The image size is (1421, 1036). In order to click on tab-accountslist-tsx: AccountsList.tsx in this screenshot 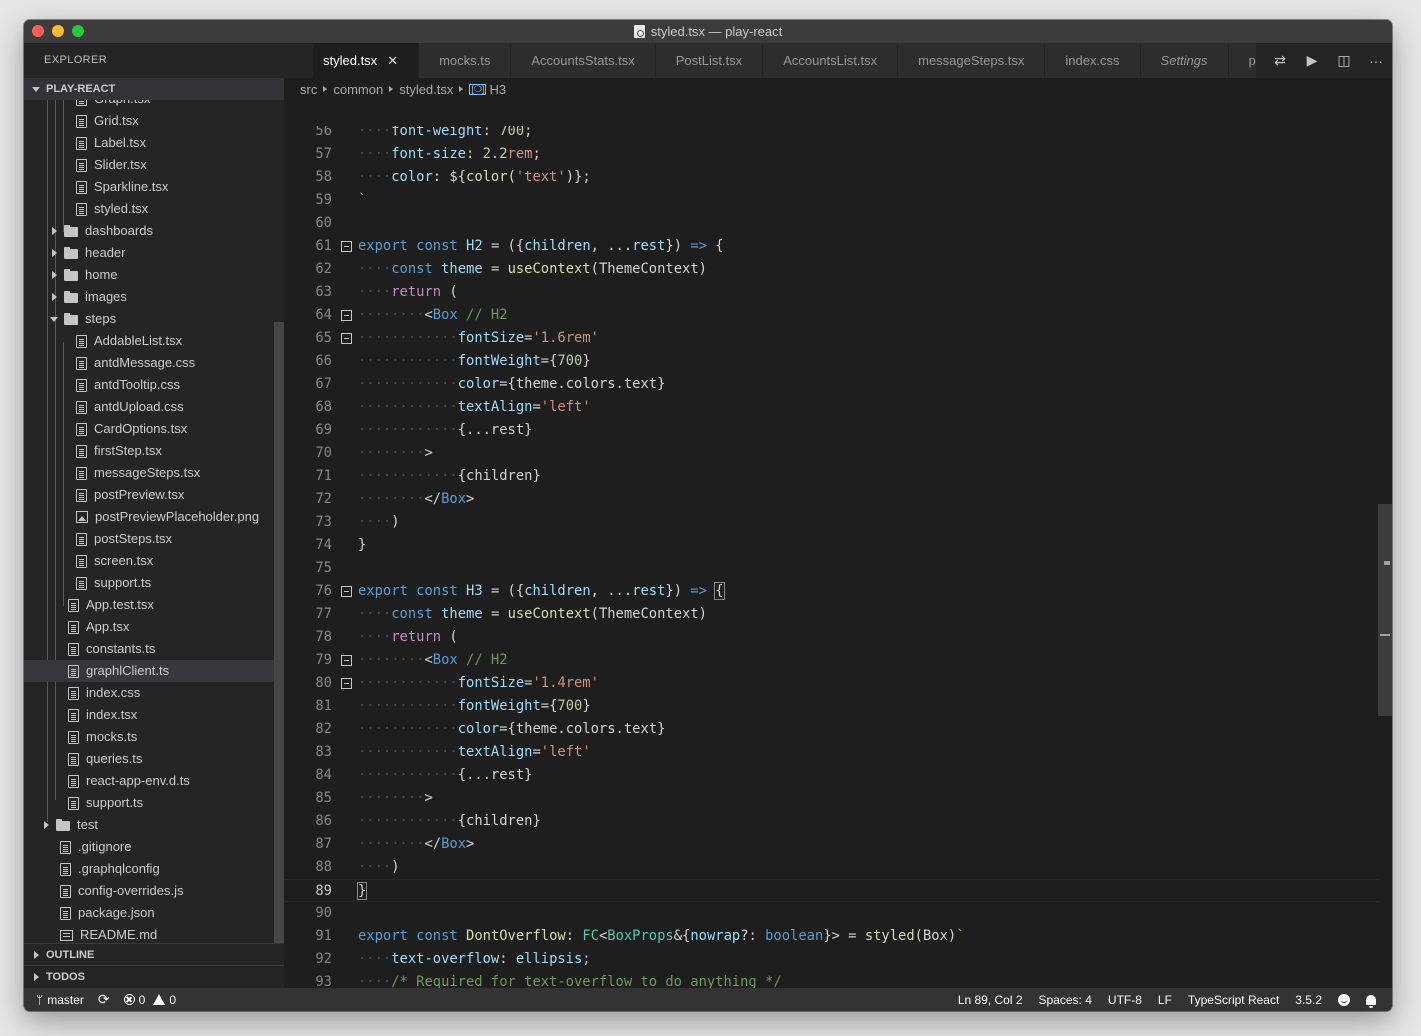, I will do `click(831, 60)`.